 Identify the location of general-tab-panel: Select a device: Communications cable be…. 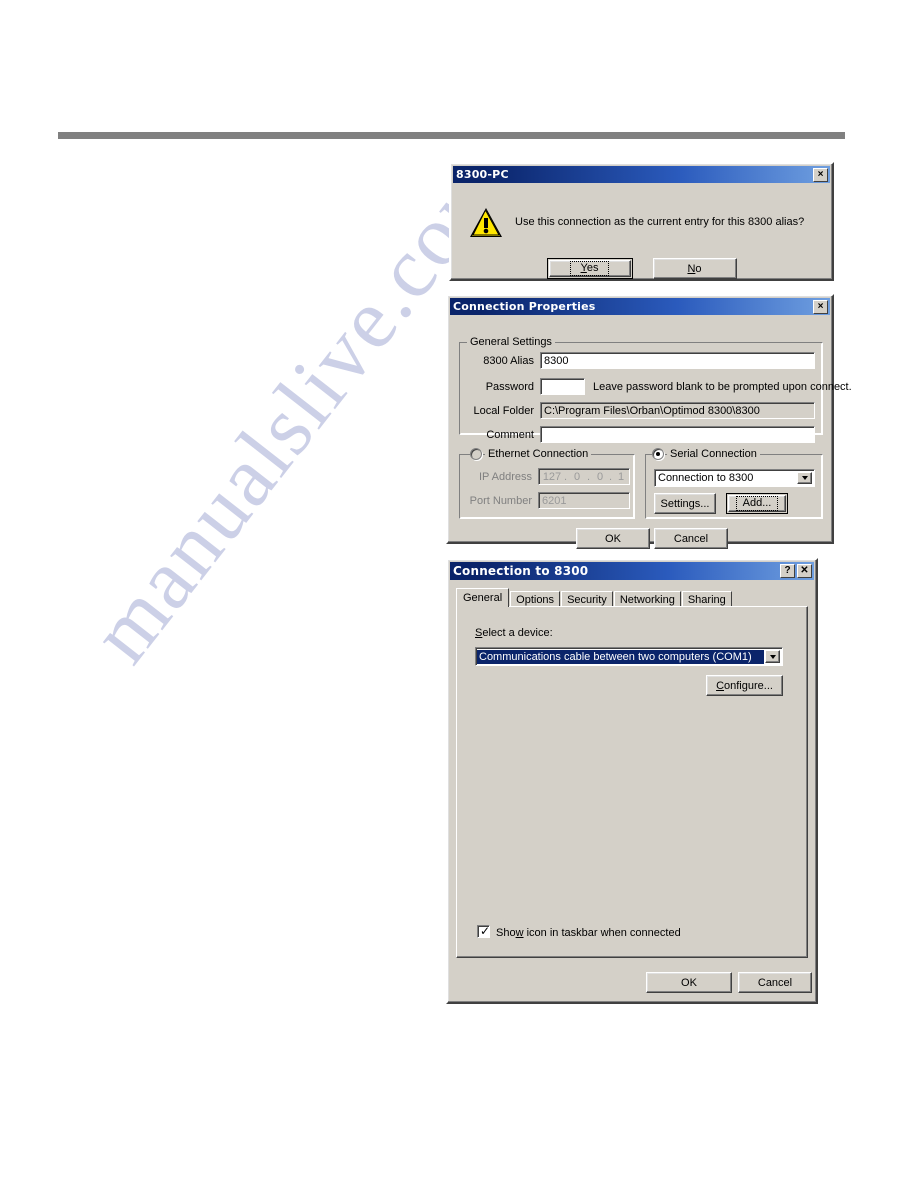
(632, 782).